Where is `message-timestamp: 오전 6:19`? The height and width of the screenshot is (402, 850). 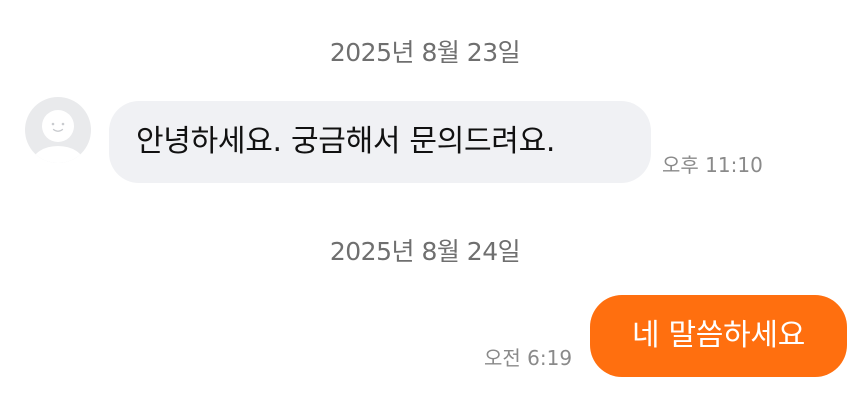 message-timestamp: 오전 6:19 is located at coordinates (528, 358).